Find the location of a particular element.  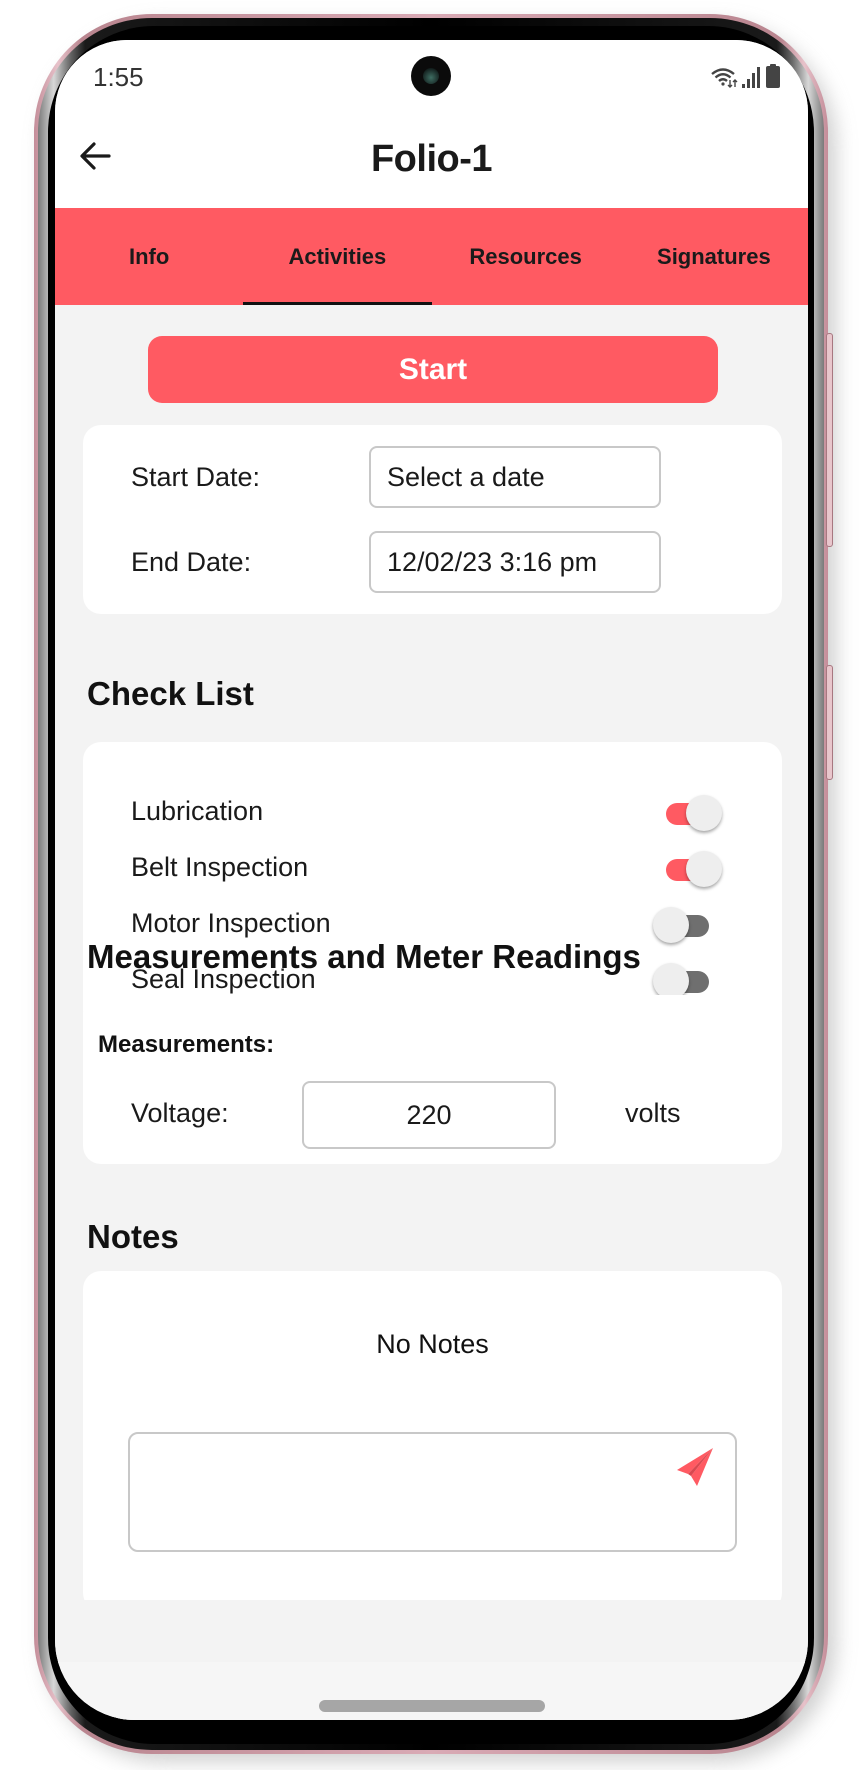

app-header: Folio-1 is located at coordinates (431, 158).